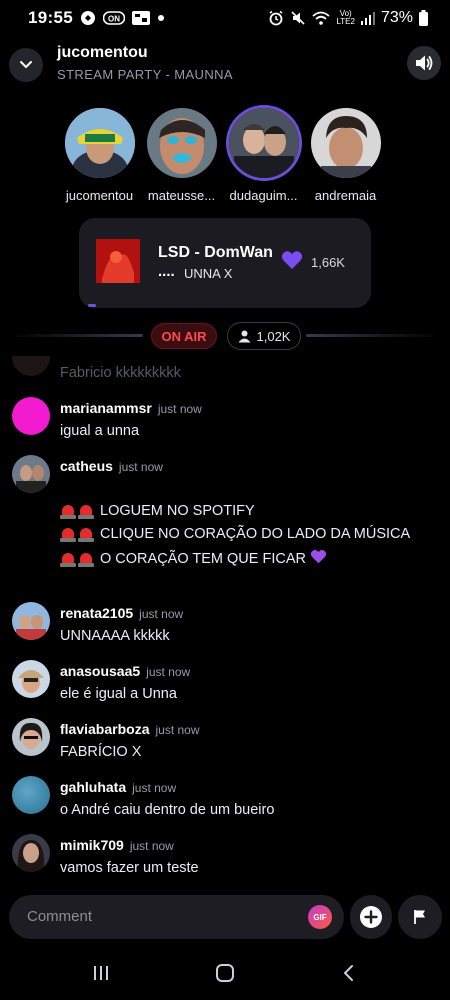 Image resolution: width=450 pixels, height=1000 pixels. I want to click on chevron-down-icon, so click(26, 64).